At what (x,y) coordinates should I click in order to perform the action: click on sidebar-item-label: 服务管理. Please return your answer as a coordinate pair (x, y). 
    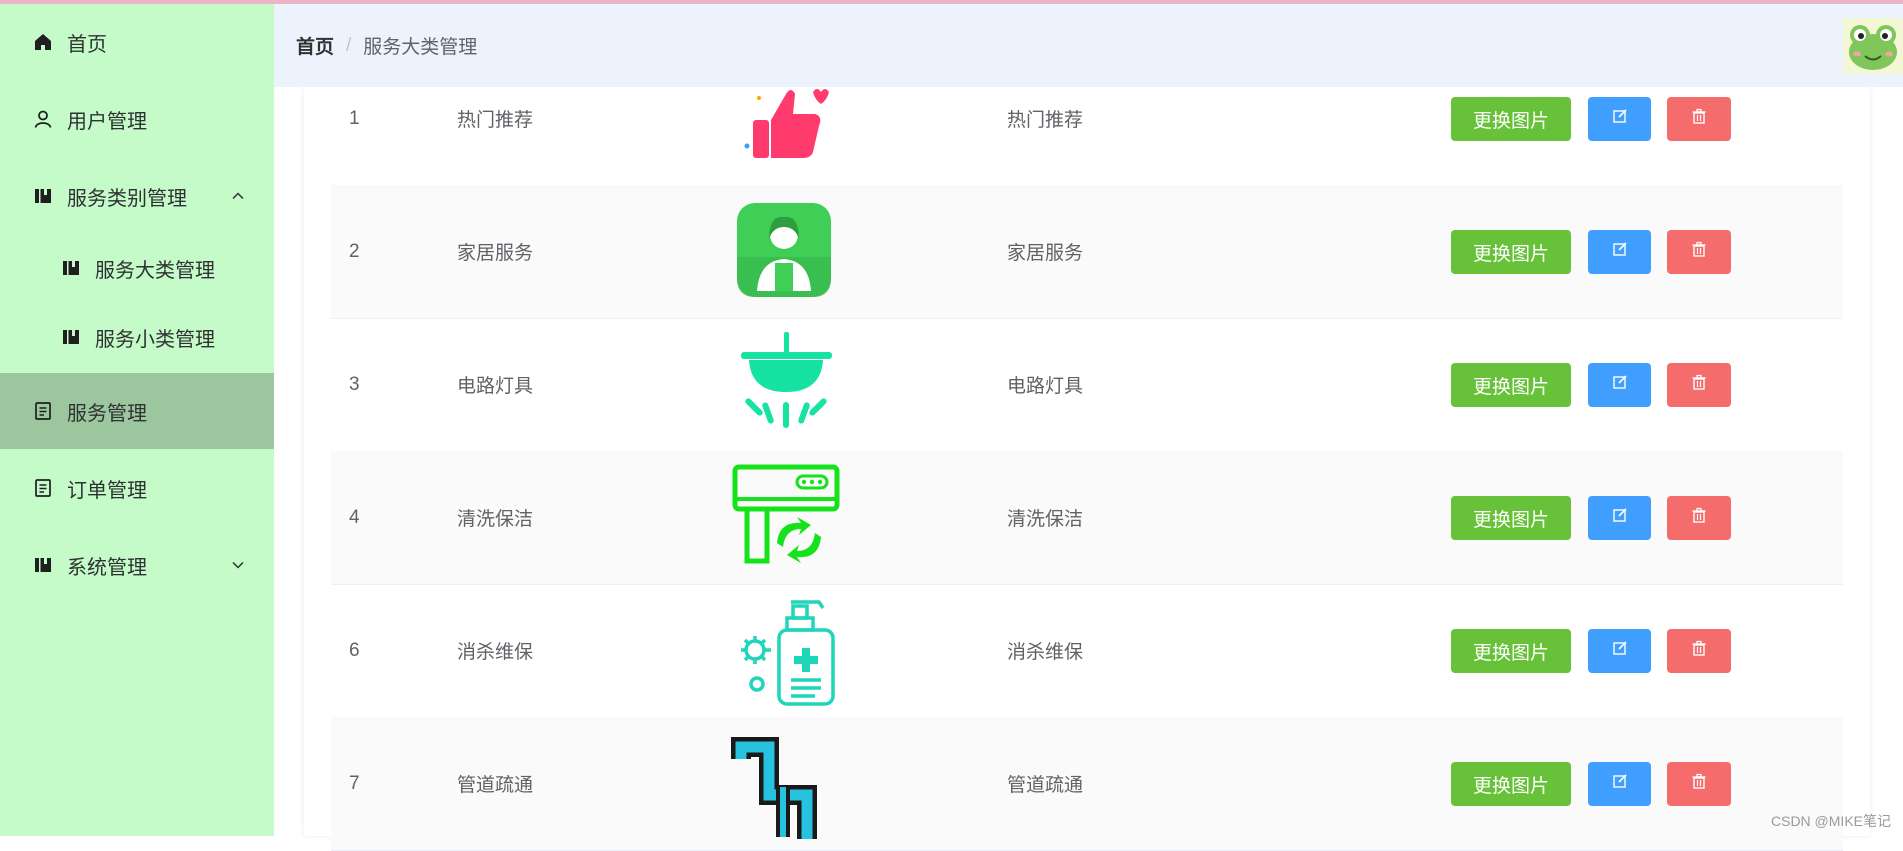
    Looking at the image, I should click on (107, 413).